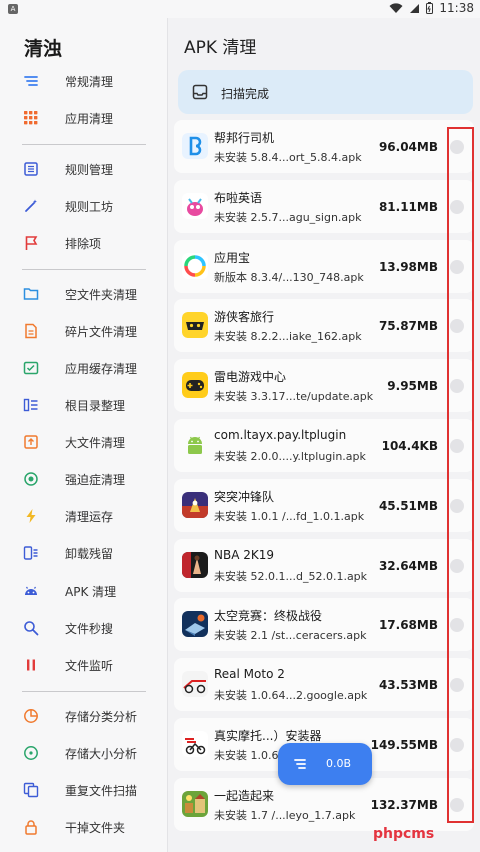  What do you see at coordinates (31, 553) in the screenshot?
I see `uninstall-icon` at bounding box center [31, 553].